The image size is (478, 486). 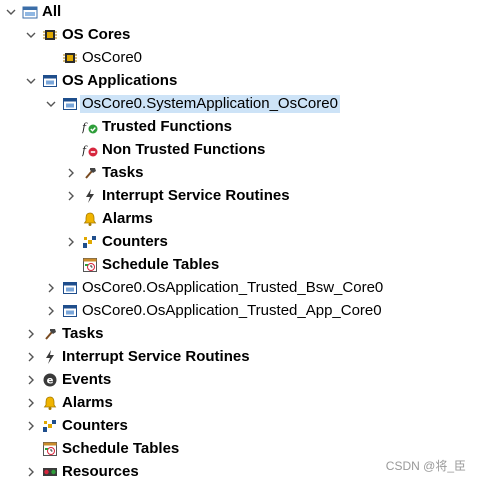 I want to click on tree-node-alarms: Alarms, so click(x=108, y=218).